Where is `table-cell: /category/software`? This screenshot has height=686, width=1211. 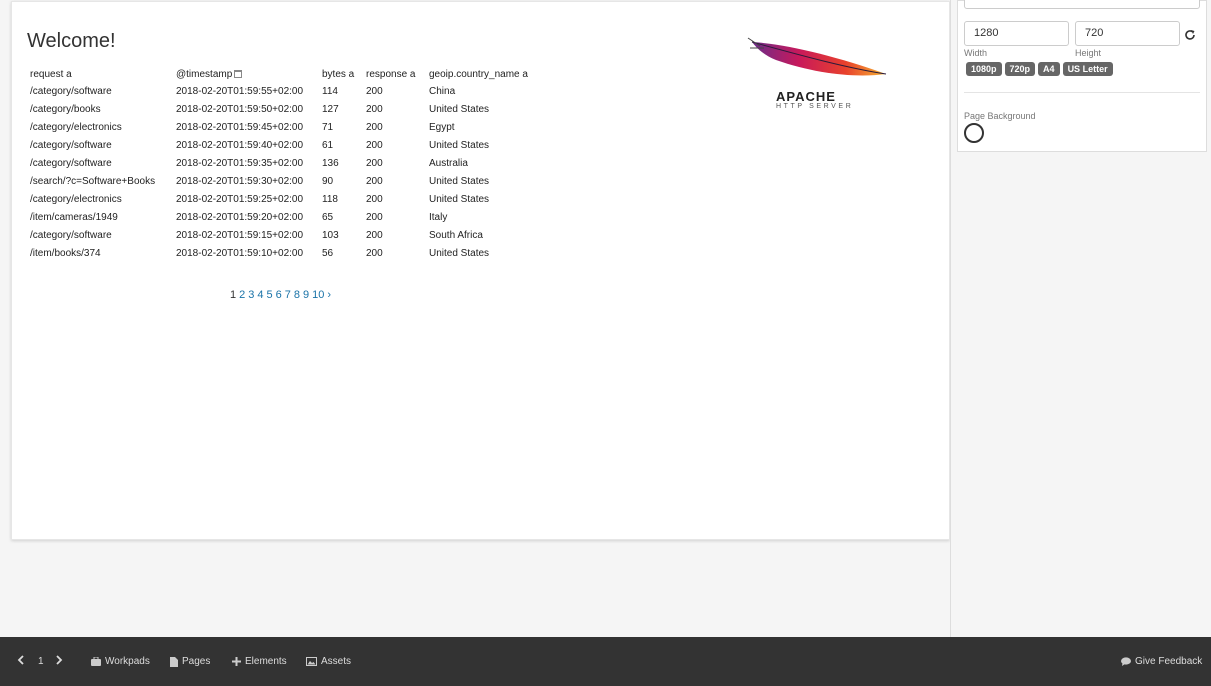
table-cell: /category/software is located at coordinates (71, 163).